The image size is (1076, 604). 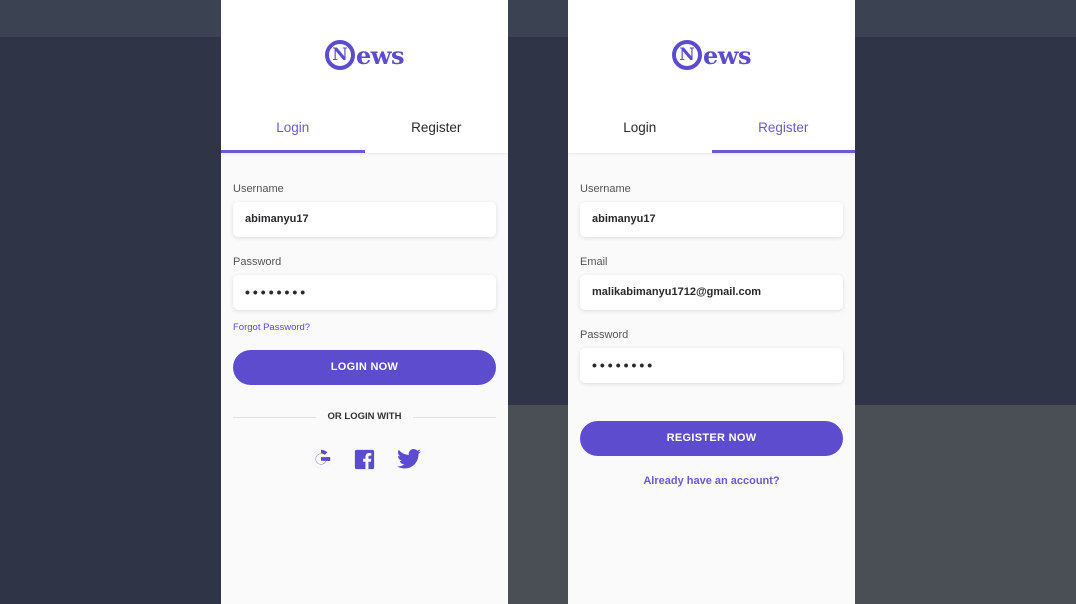 I want to click on divider-text: OR LOGIN WITH, so click(x=364, y=416).